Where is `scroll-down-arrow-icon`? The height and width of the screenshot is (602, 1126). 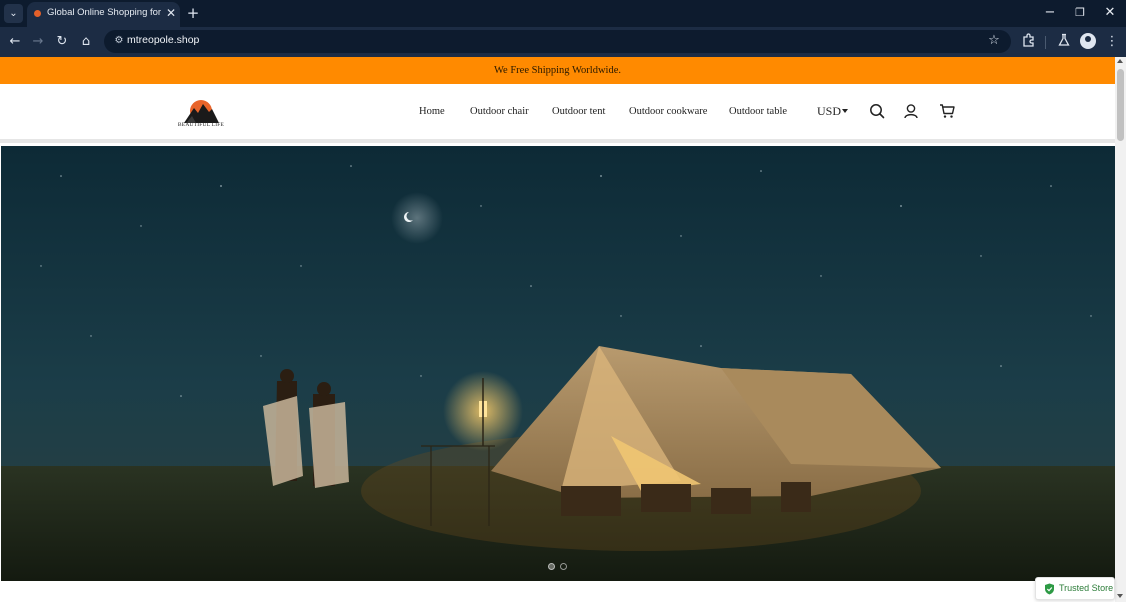 scroll-down-arrow-icon is located at coordinates (1120, 596).